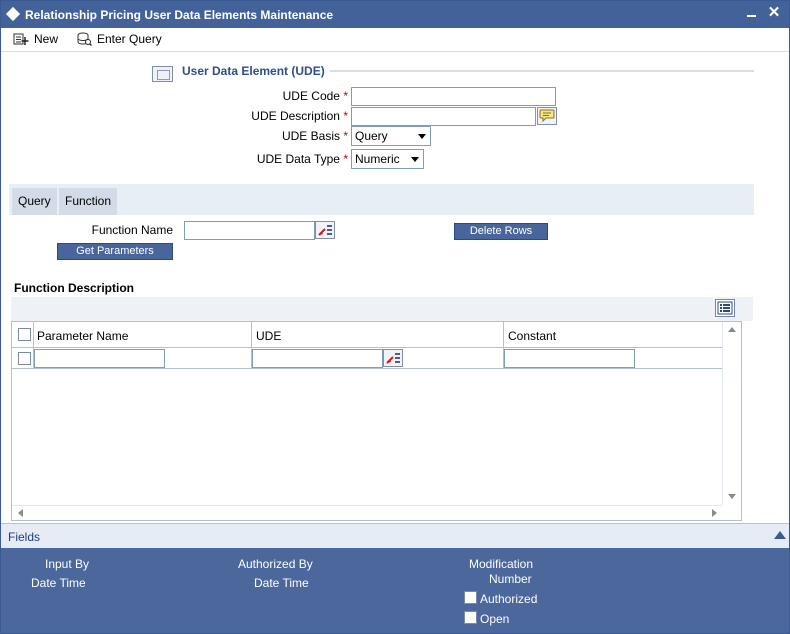 The height and width of the screenshot is (634, 790). Describe the element at coordinates (132, 230) in the screenshot. I see `function-name-label: Function Name` at that location.